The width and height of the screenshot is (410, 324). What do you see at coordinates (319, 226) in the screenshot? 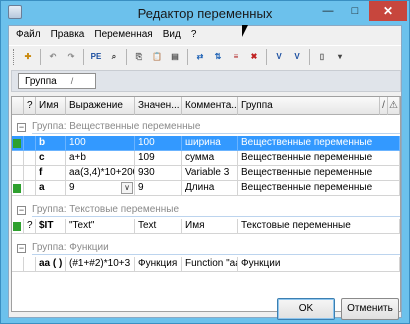
I see `group-cell: Текстовые переменные` at bounding box center [319, 226].